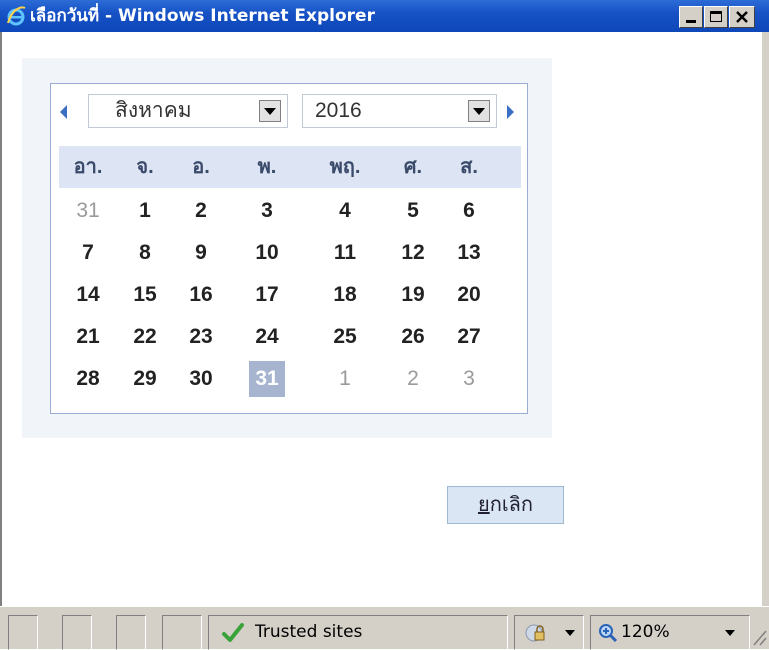 The image size is (769, 650). What do you see at coordinates (145, 253) in the screenshot?
I see `calendar-day: 8` at bounding box center [145, 253].